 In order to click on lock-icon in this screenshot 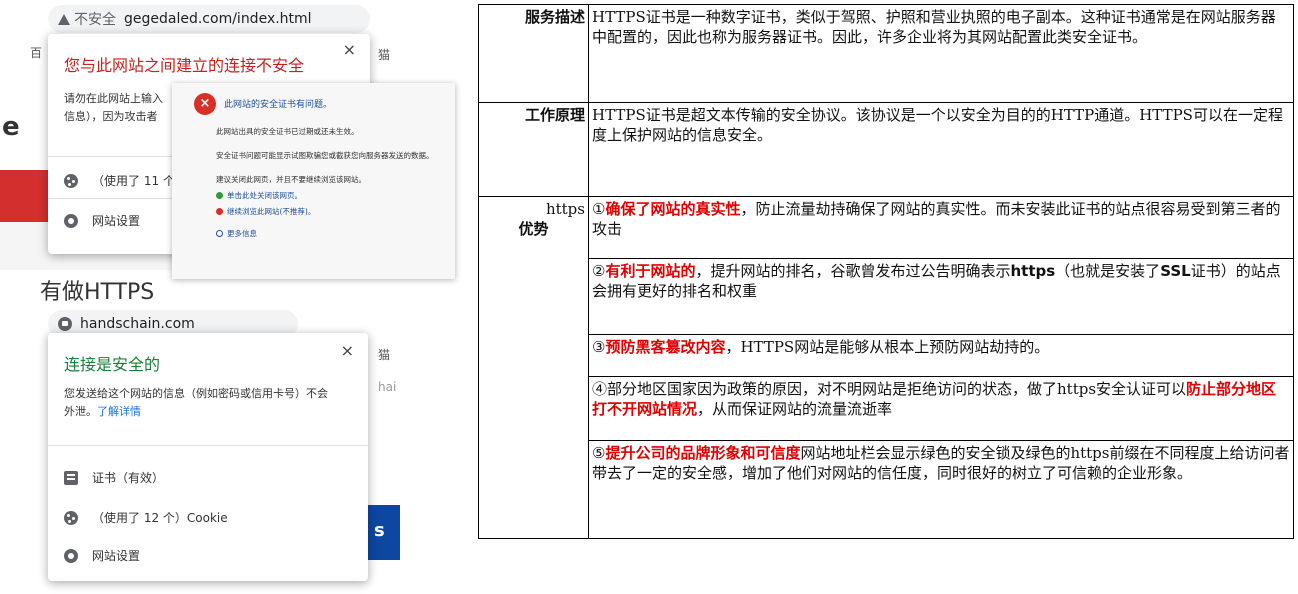, I will do `click(65, 324)`.